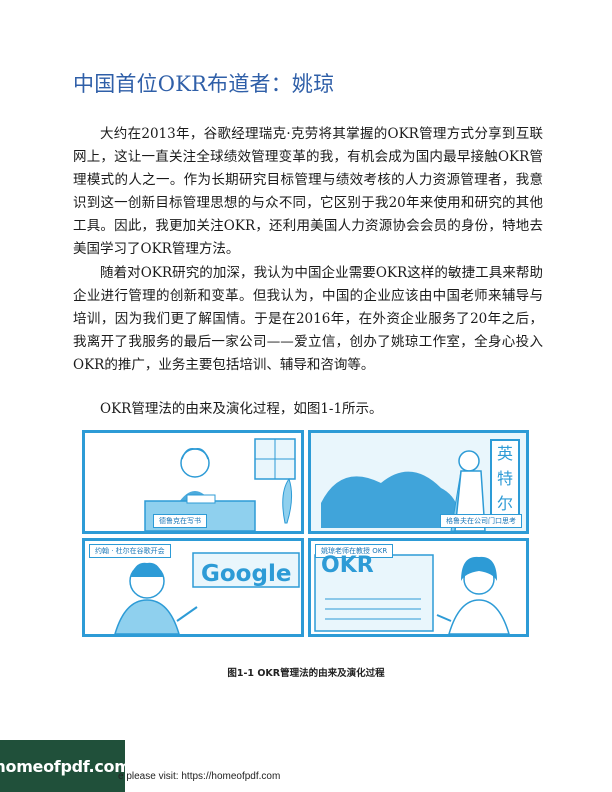 This screenshot has width=612, height=792. I want to click on watermark-footer-link: e please visit: https://homeofpdf.com, so click(199, 776).